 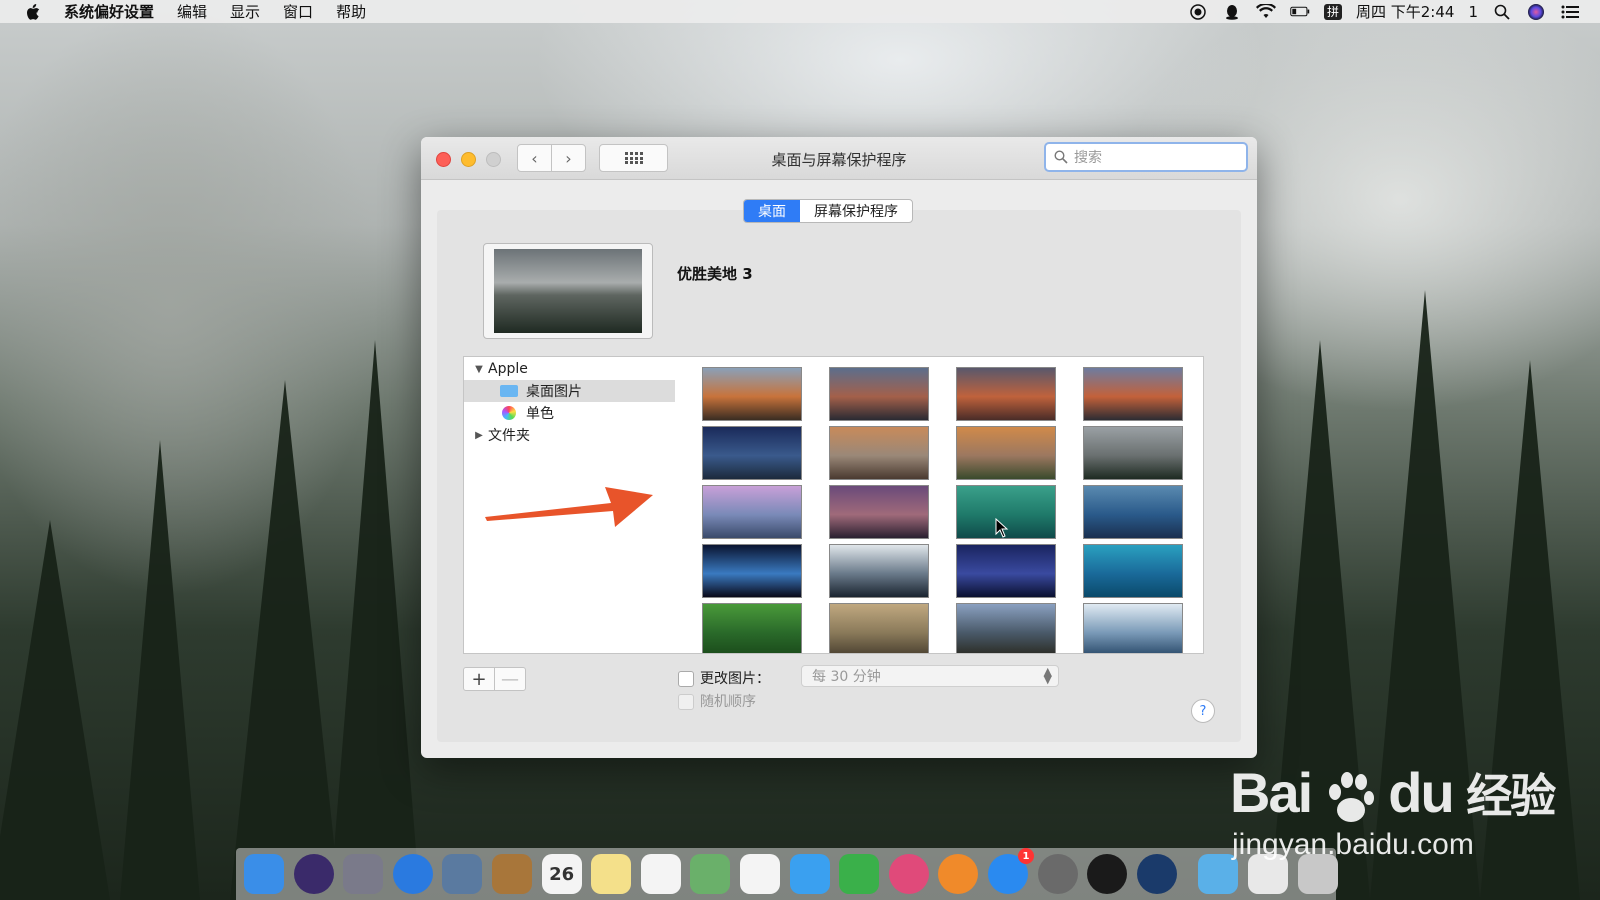 What do you see at coordinates (351, 11) in the screenshot?
I see `menu-help: 帮助` at bounding box center [351, 11].